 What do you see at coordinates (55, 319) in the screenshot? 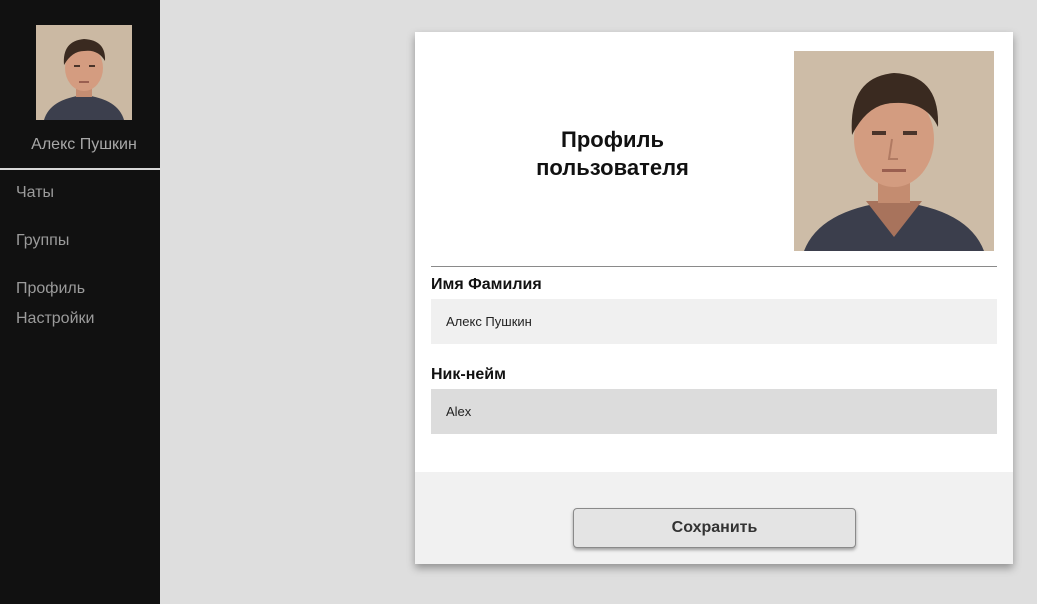
I see `sidebar-item-settings: Настройки` at bounding box center [55, 319].